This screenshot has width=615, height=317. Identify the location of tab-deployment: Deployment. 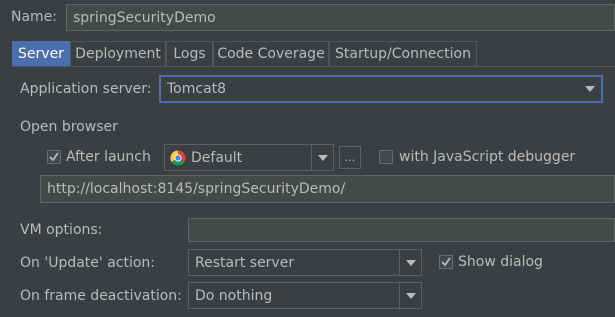
(118, 53).